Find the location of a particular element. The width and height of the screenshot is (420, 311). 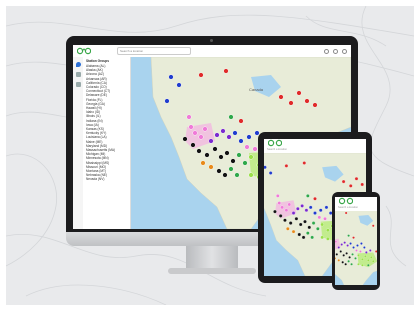

search-input: Search a location is located at coordinates (154, 51).